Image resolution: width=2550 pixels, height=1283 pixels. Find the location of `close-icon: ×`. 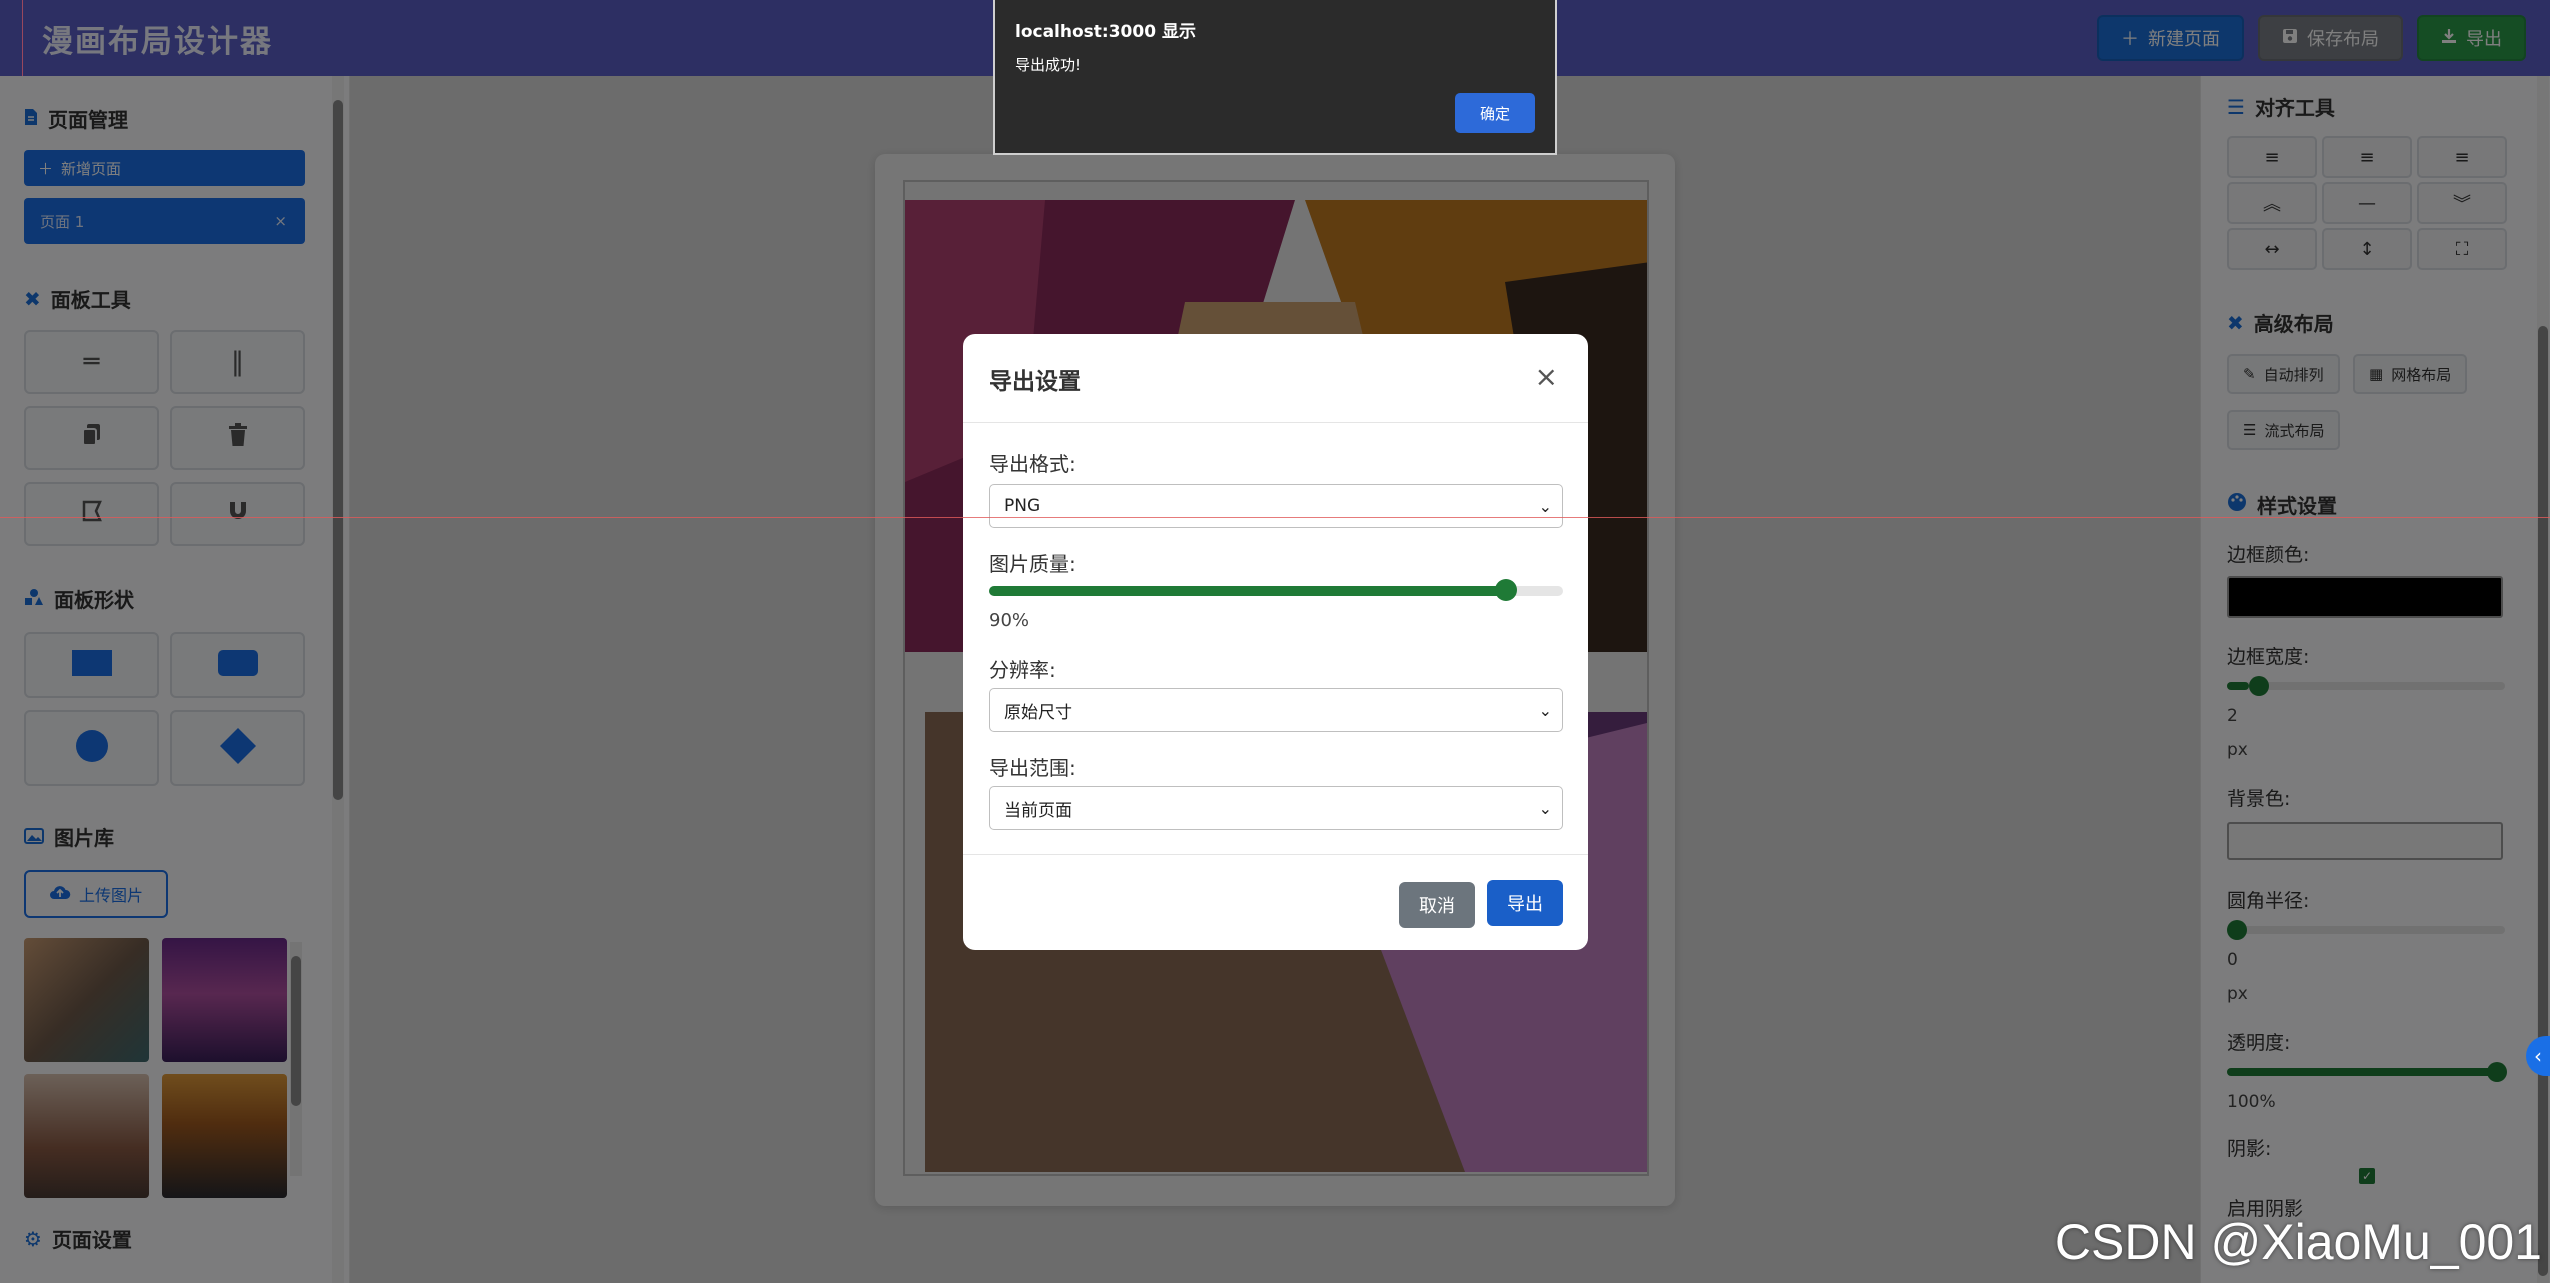

close-icon: × is located at coordinates (1546, 376).